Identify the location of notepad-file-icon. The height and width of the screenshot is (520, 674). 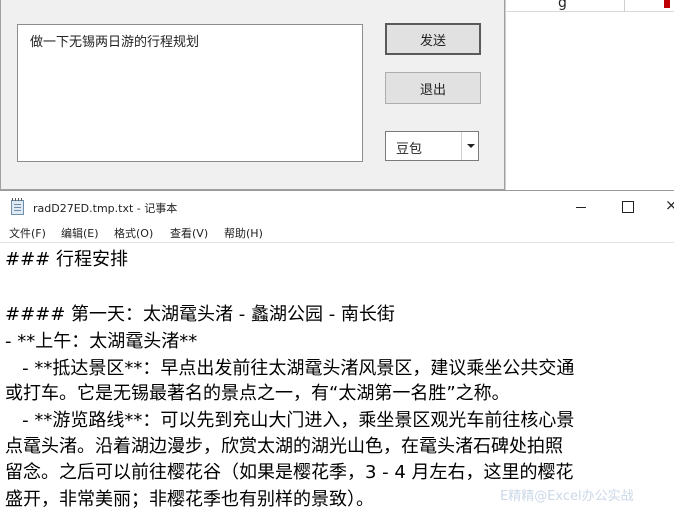
(17, 206).